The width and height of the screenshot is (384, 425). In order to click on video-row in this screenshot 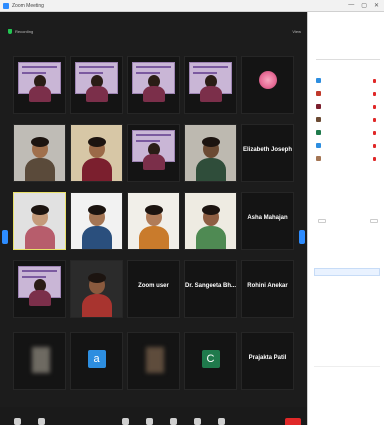, I will do `click(153, 85)`.